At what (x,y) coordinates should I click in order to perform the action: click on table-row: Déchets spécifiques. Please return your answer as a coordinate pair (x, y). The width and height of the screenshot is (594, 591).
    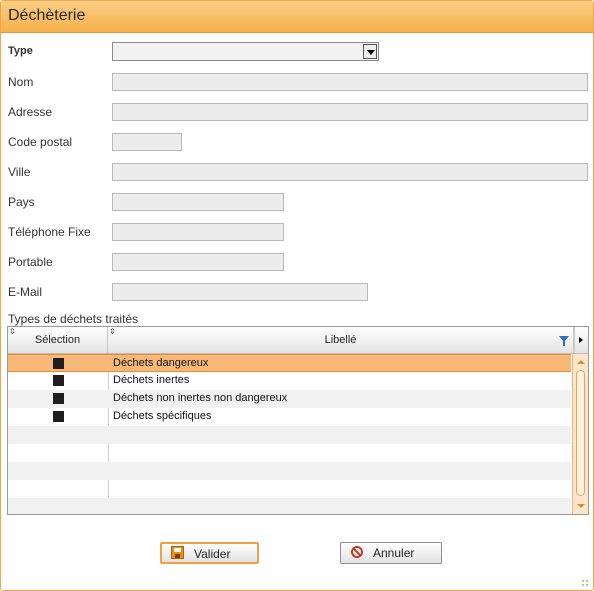
    Looking at the image, I should click on (289, 417).